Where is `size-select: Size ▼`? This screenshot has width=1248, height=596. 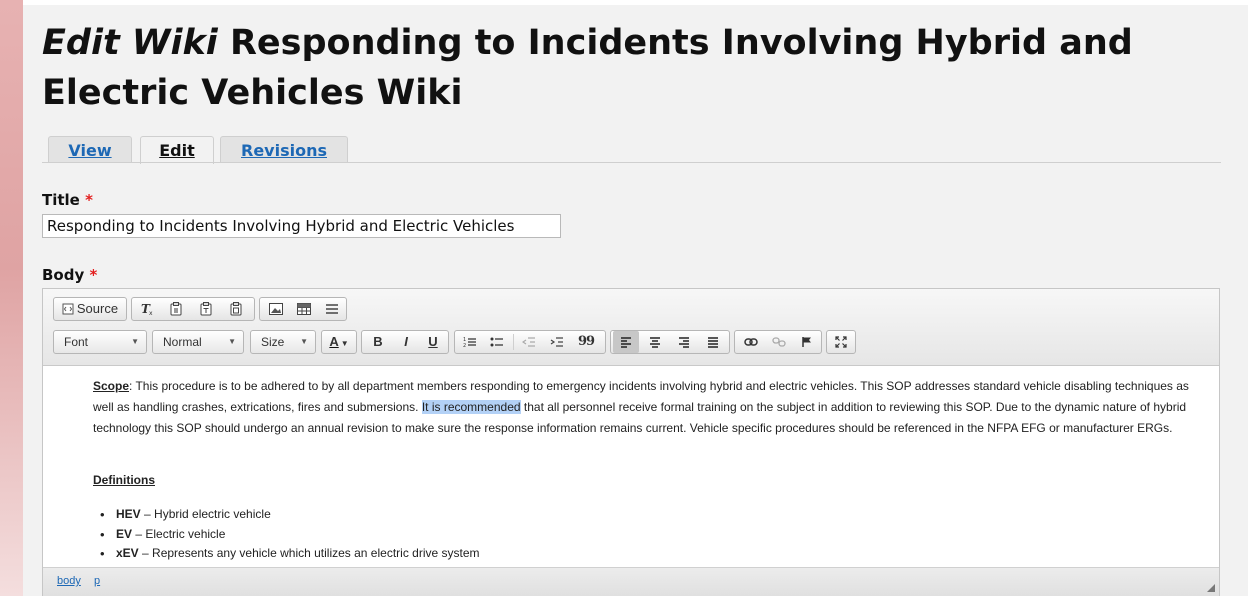
size-select: Size ▼ is located at coordinates (283, 342).